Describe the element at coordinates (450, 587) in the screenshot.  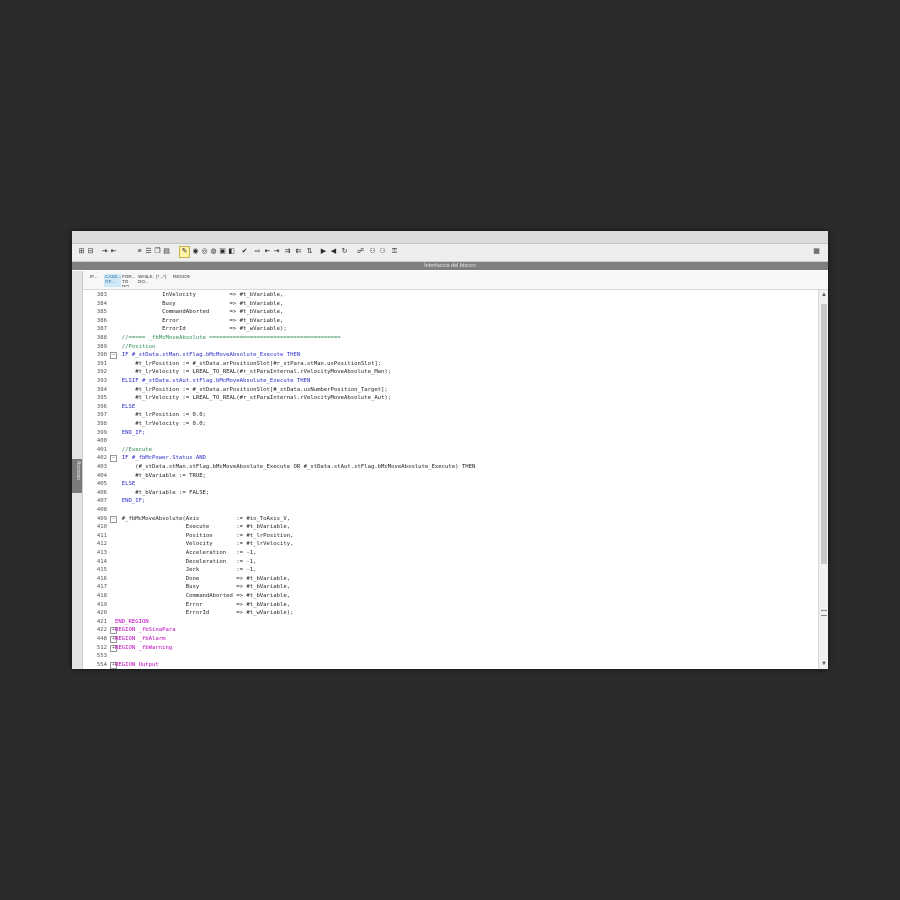
I see `code-line: 417 Busy => #t_bVariable,` at that location.